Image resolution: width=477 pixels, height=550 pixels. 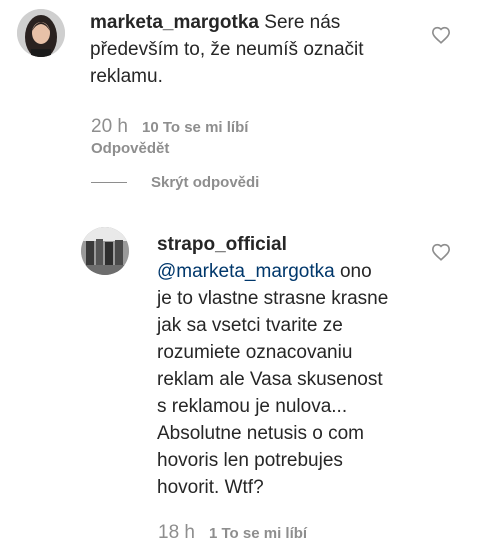 What do you see at coordinates (250, 325) in the screenshot?
I see `reply-body-line: jak sa vsetci tvarite ze` at bounding box center [250, 325].